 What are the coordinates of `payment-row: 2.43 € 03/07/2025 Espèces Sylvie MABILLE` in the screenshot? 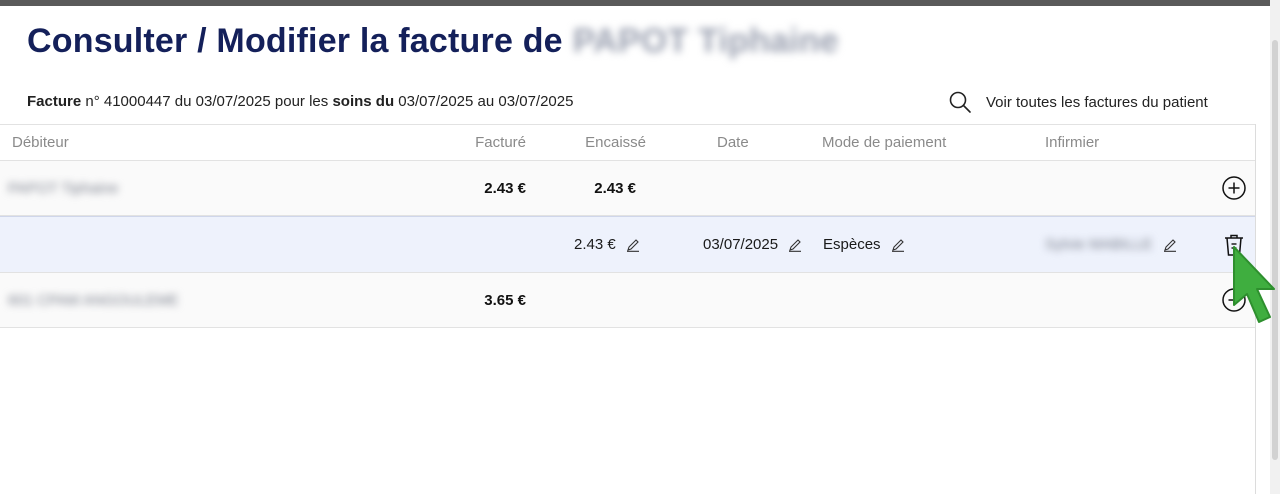 It's located at (627, 244).